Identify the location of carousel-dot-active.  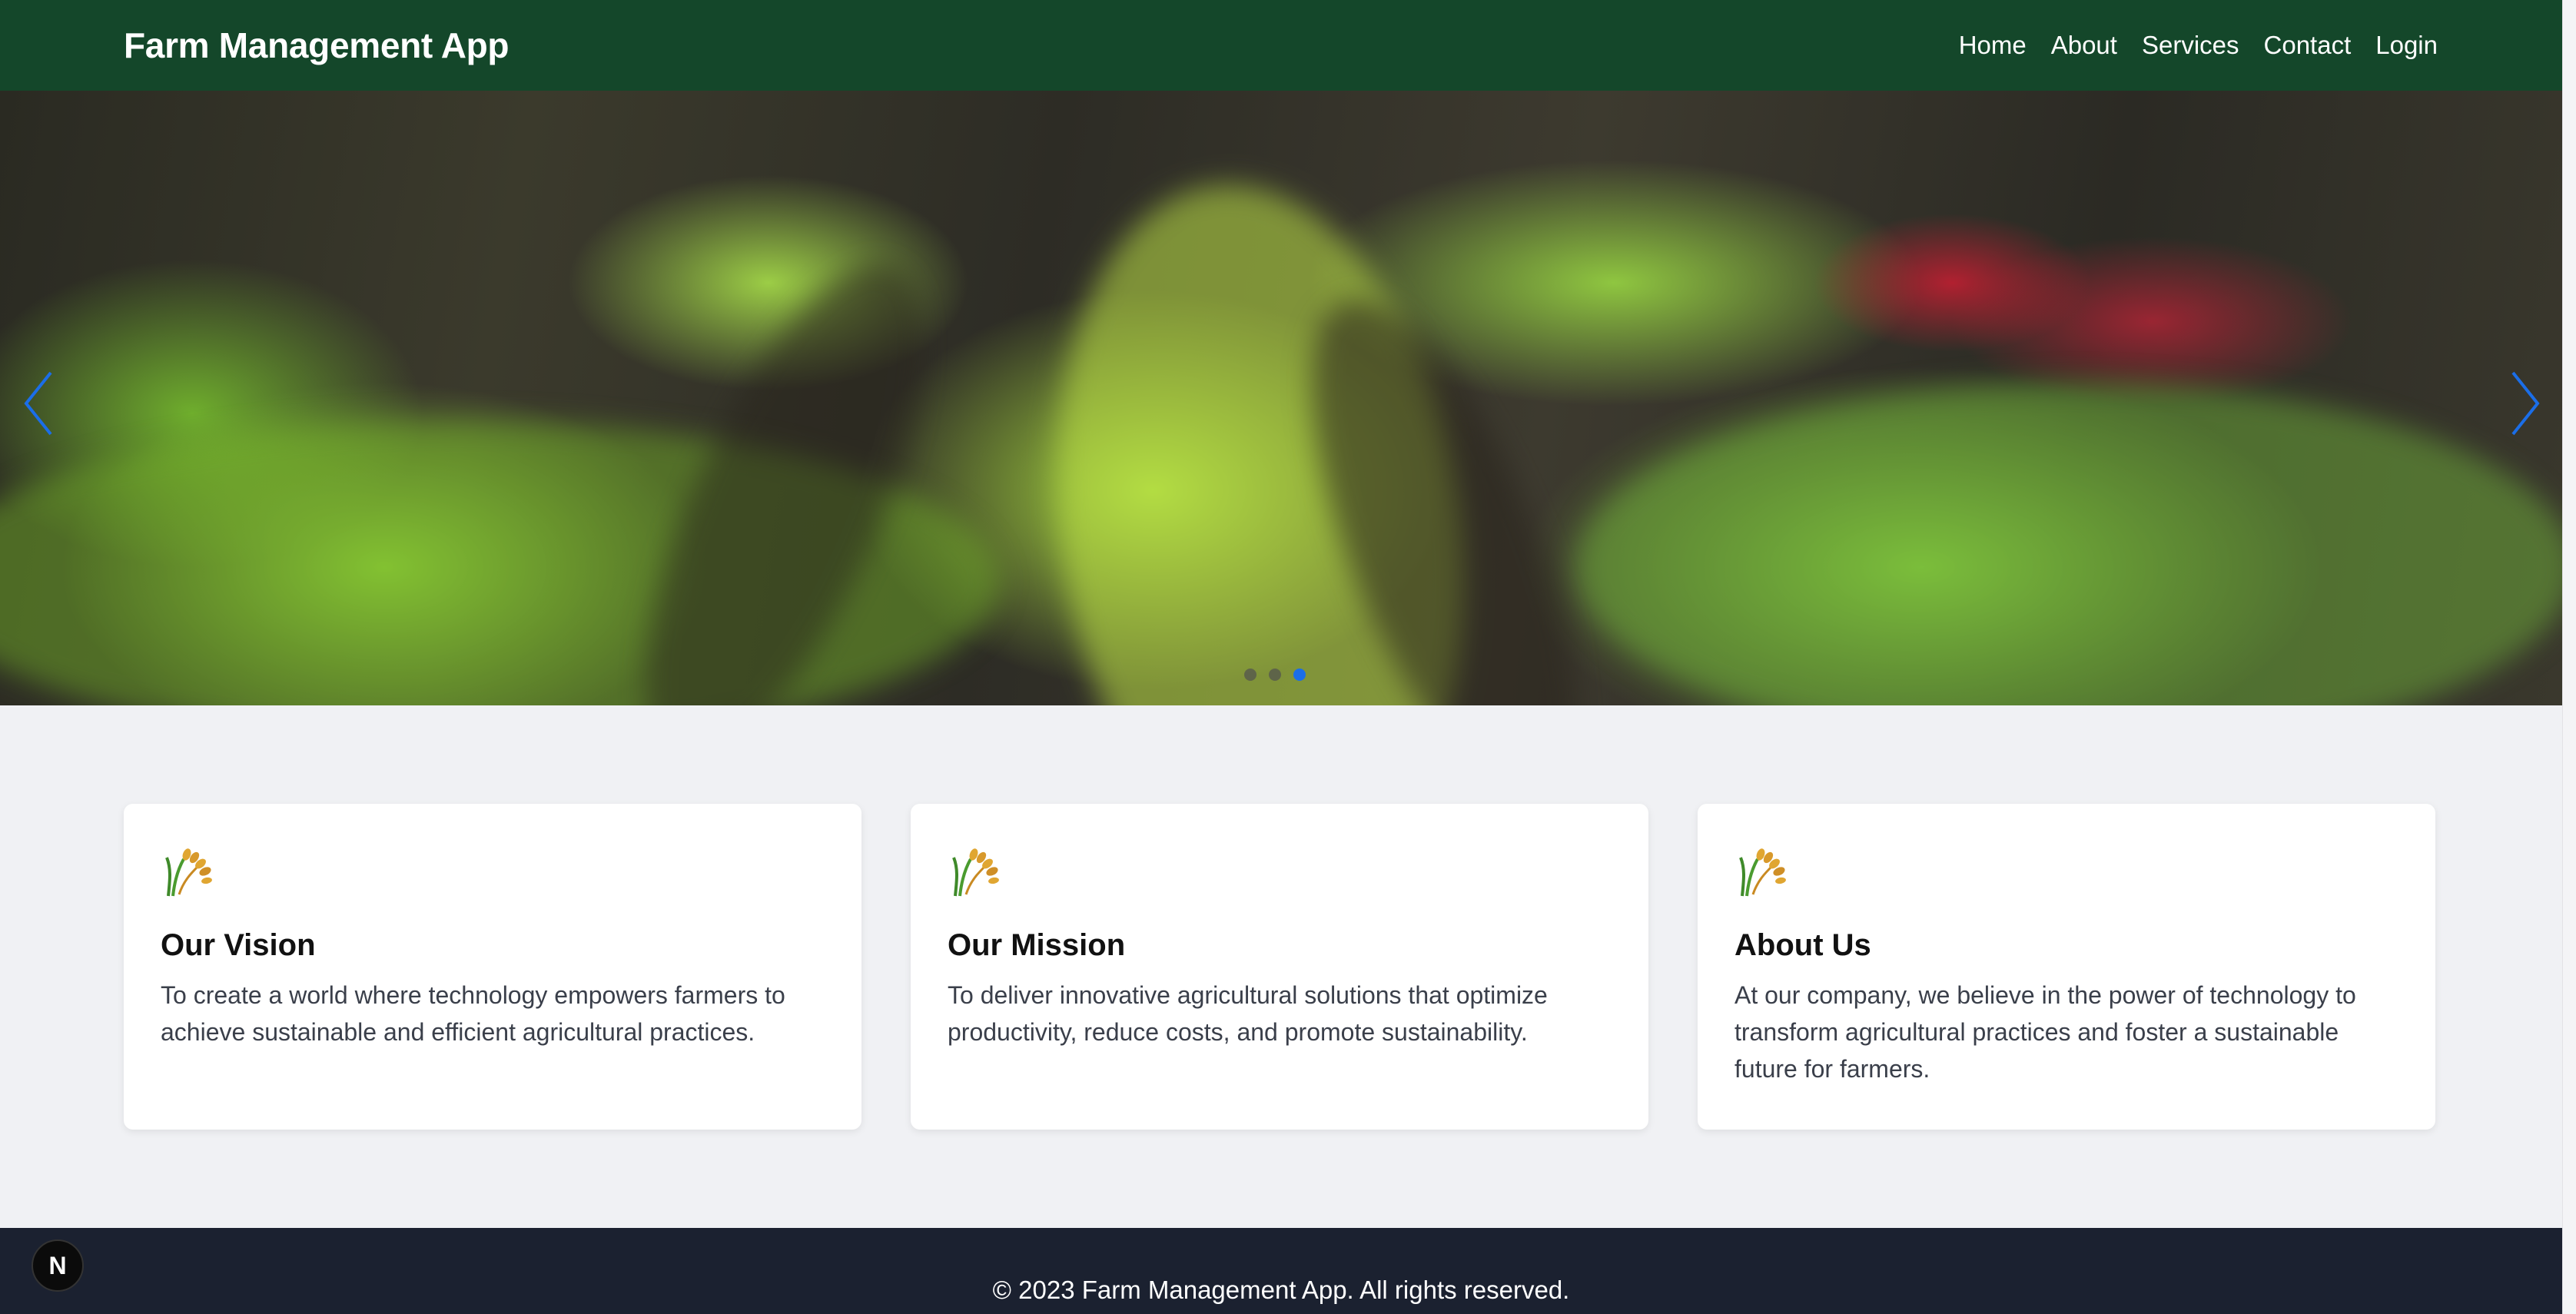
(1299, 675).